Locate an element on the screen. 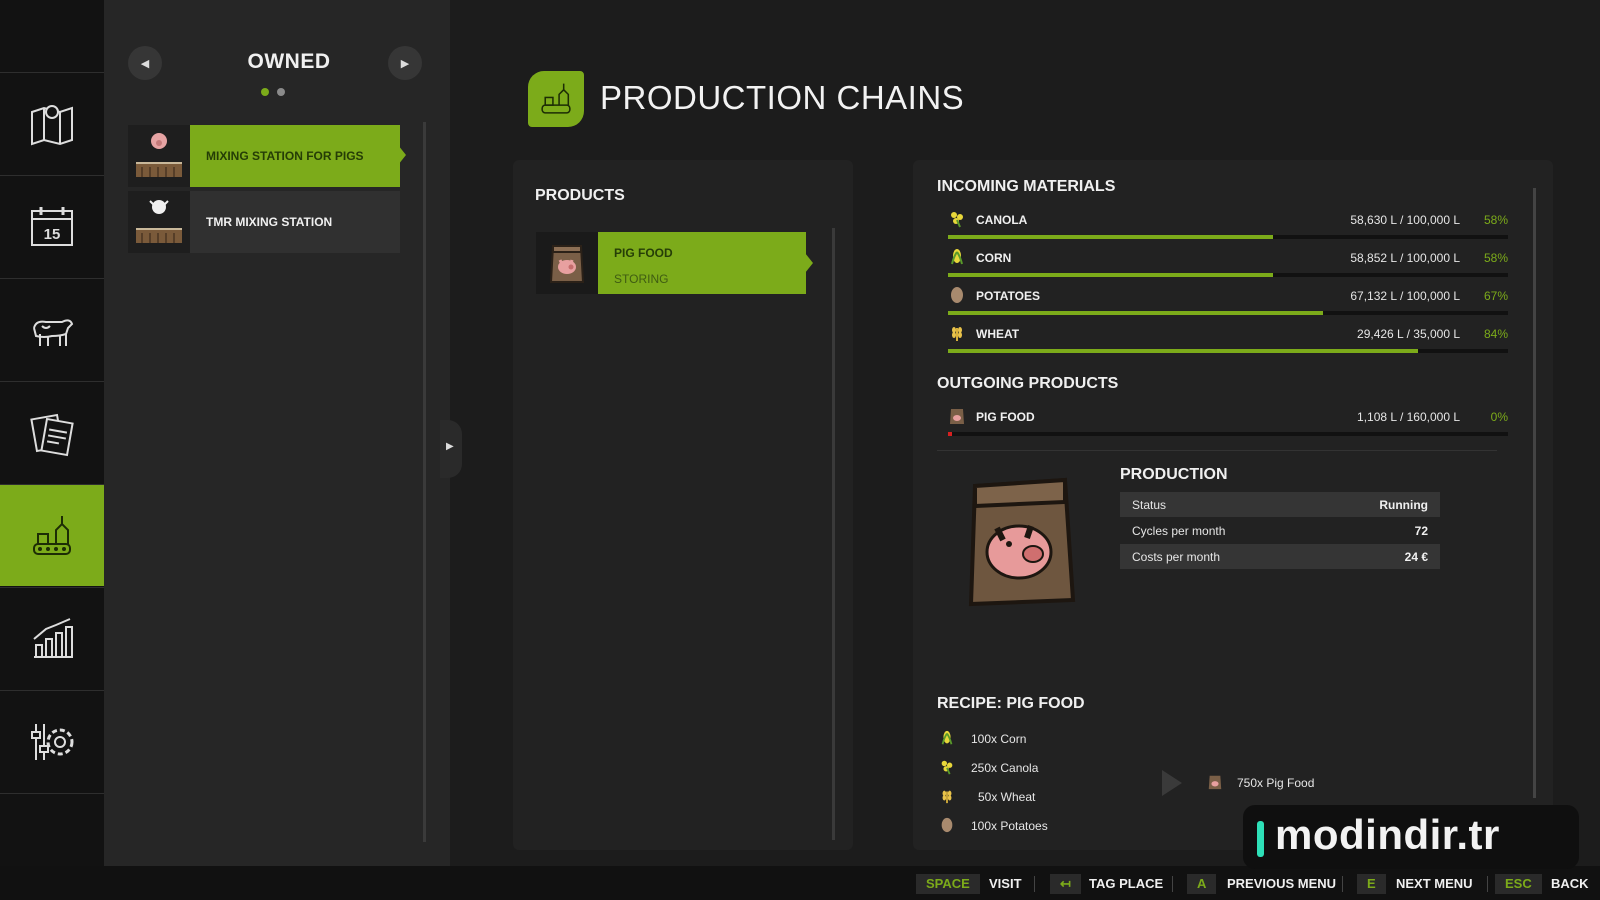 The height and width of the screenshot is (900, 1600). chevron-left-icon: ◀ is located at coordinates (145, 63).